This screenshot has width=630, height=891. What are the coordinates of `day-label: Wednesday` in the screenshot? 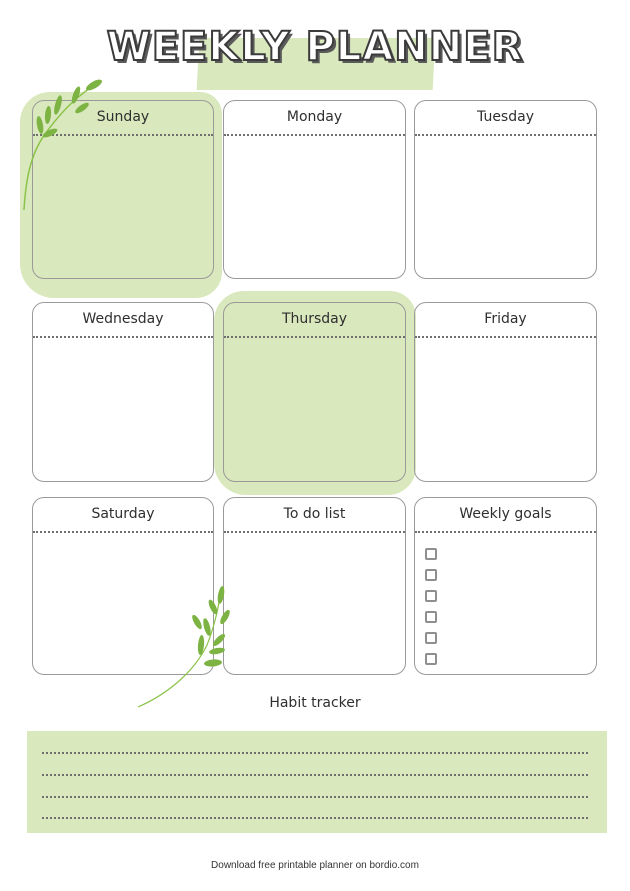 It's located at (123, 320).